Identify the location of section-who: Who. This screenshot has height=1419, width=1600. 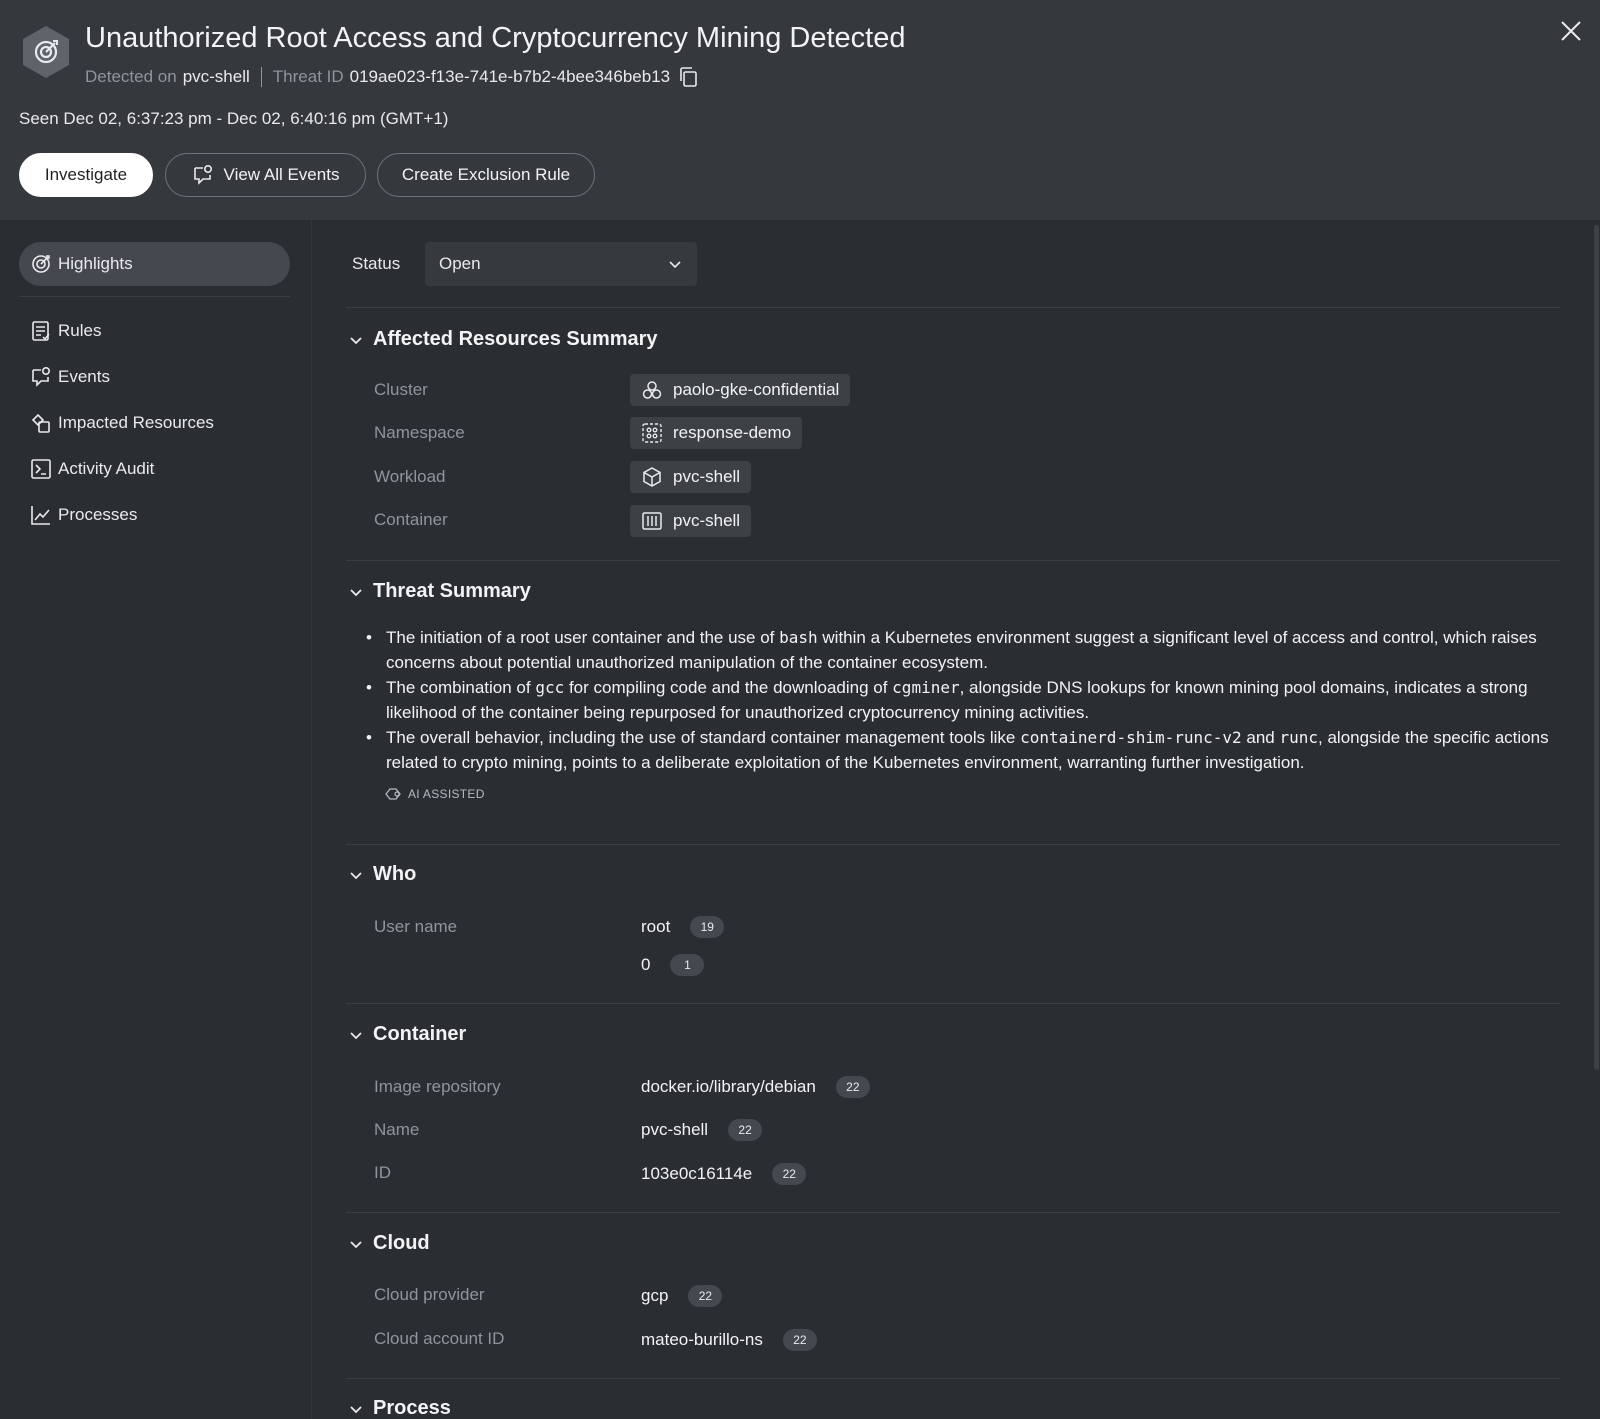
(382, 874).